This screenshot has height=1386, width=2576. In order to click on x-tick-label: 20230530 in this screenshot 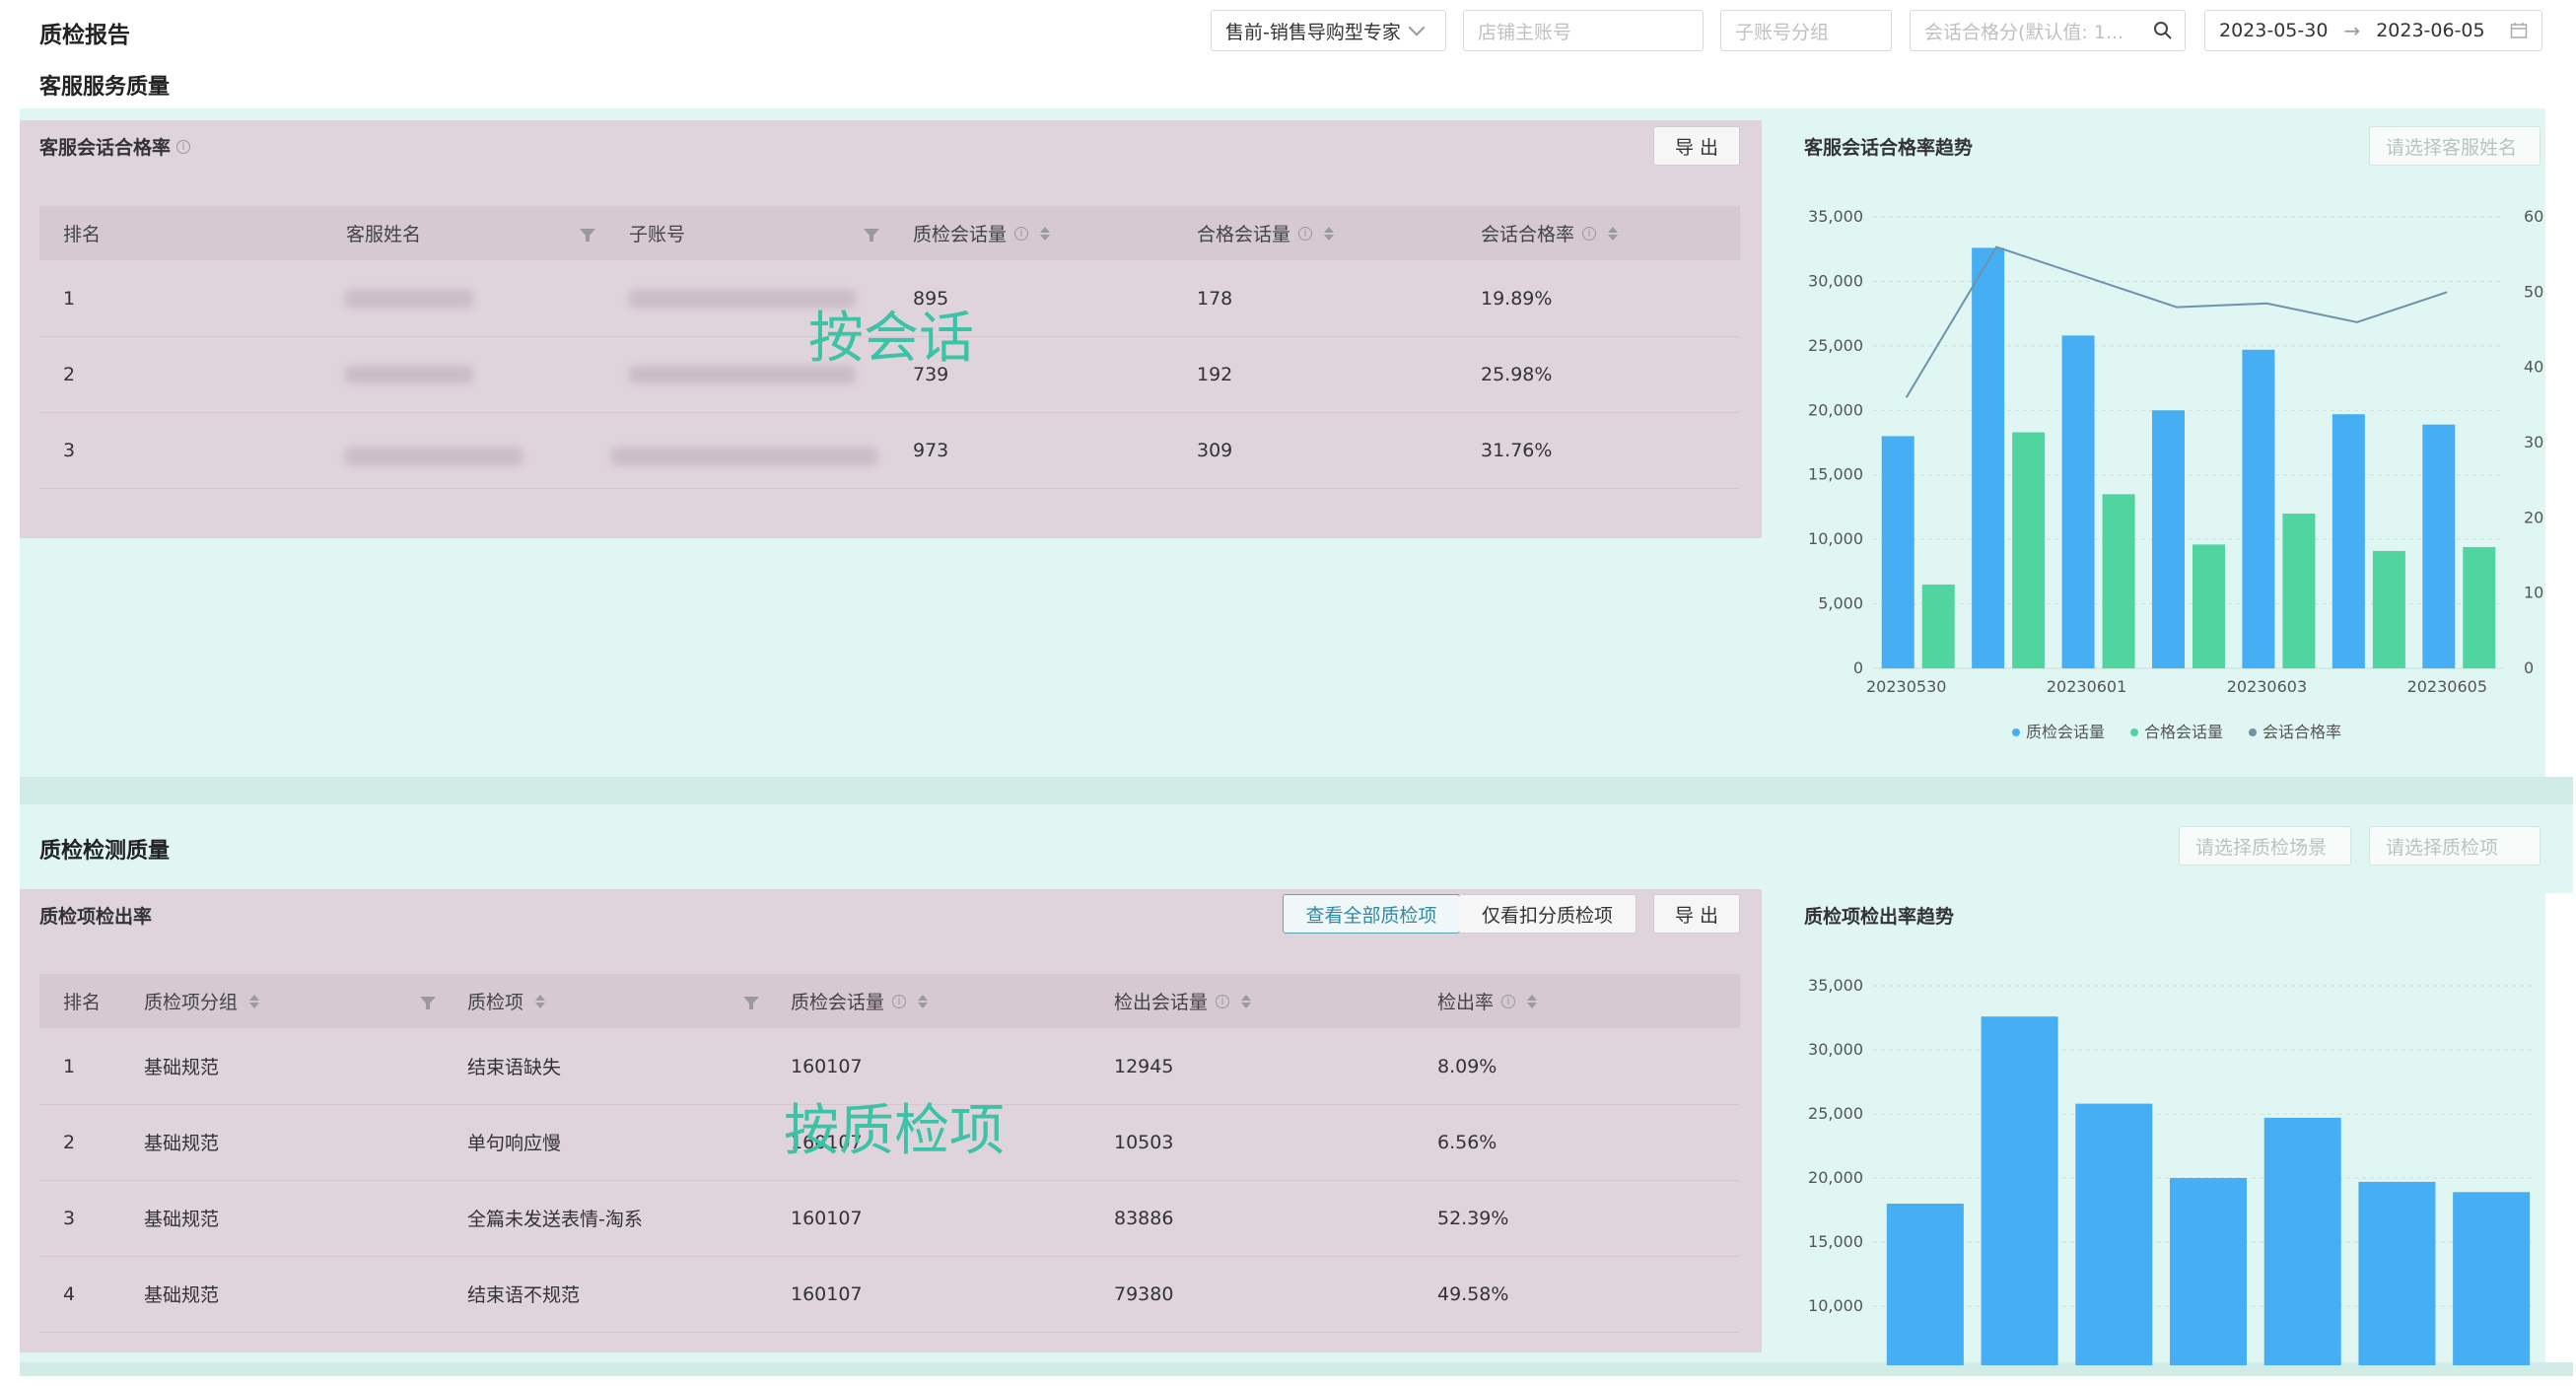, I will do `click(1906, 687)`.